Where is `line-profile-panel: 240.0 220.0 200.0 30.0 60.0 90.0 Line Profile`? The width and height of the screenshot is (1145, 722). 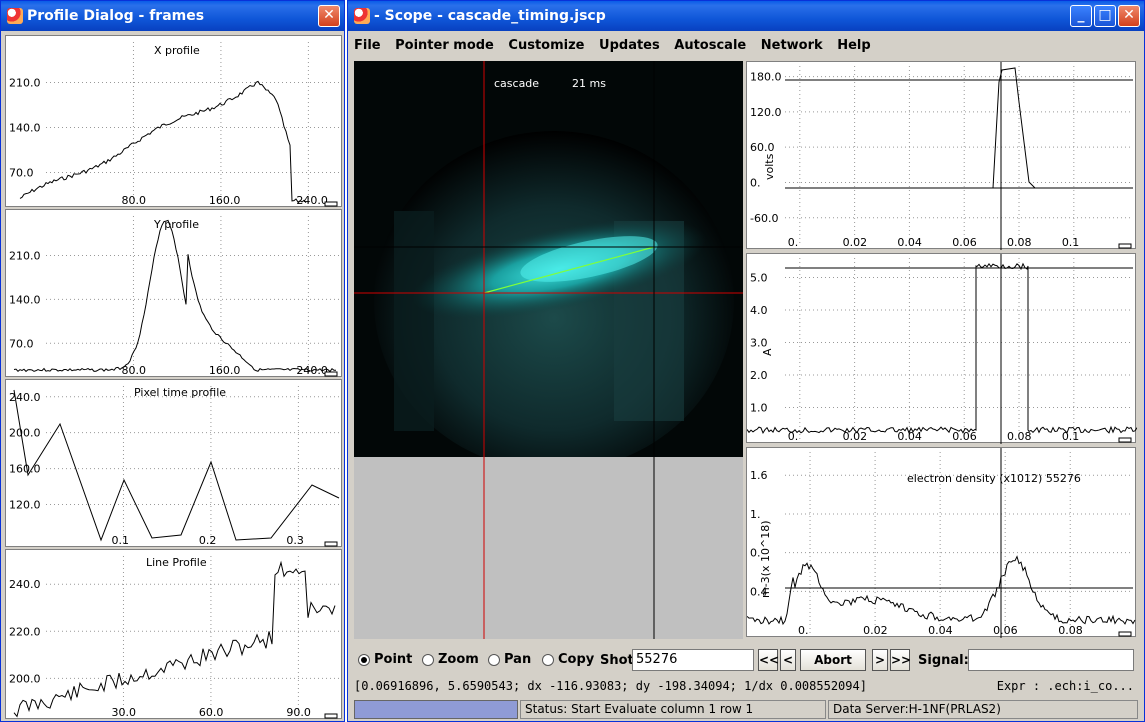
line-profile-panel: 240.0 220.0 200.0 30.0 60.0 90.0 Line Profile is located at coordinates (173, 634).